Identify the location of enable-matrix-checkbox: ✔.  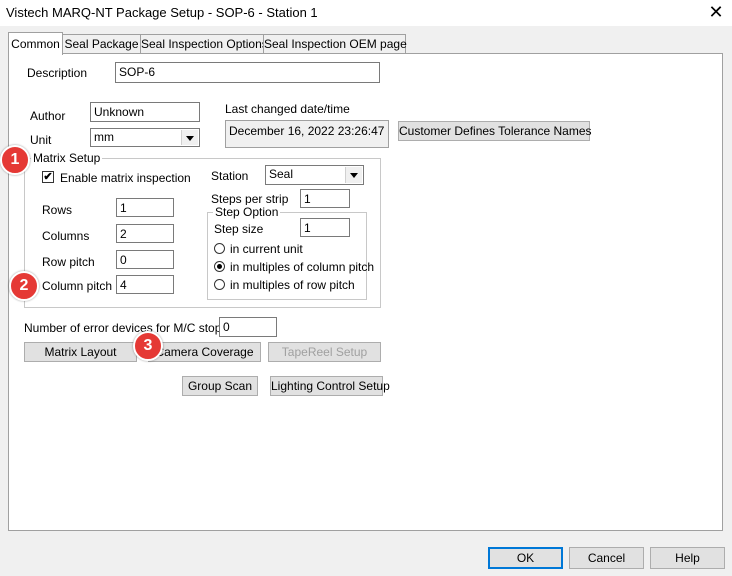
(48, 177).